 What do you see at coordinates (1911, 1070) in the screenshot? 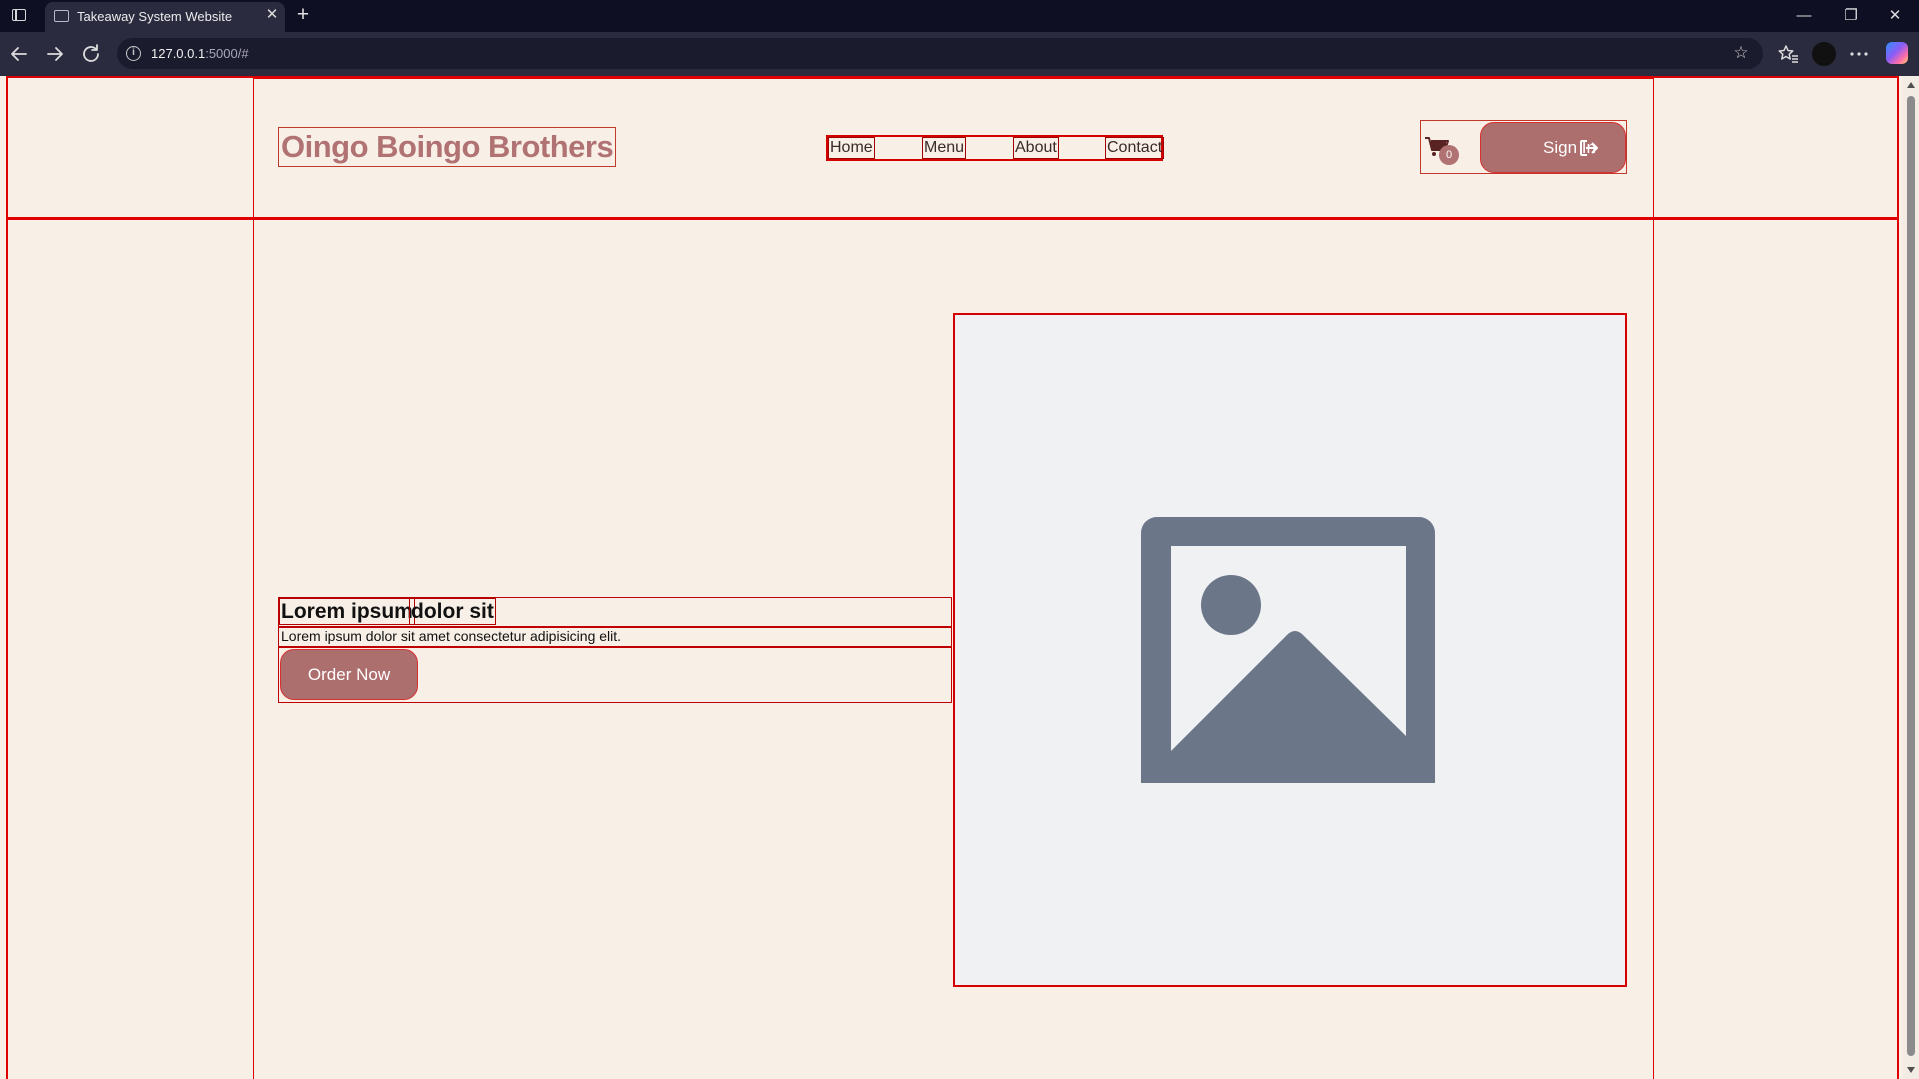
I see `scroll-down-icon` at bounding box center [1911, 1070].